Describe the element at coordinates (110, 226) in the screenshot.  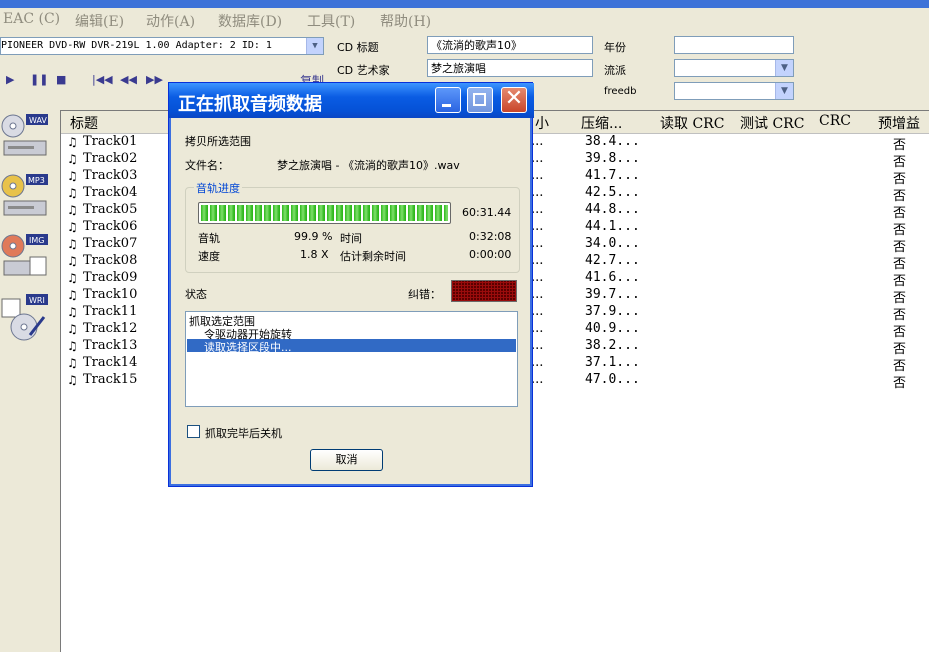
I see `track-title: Track06` at that location.